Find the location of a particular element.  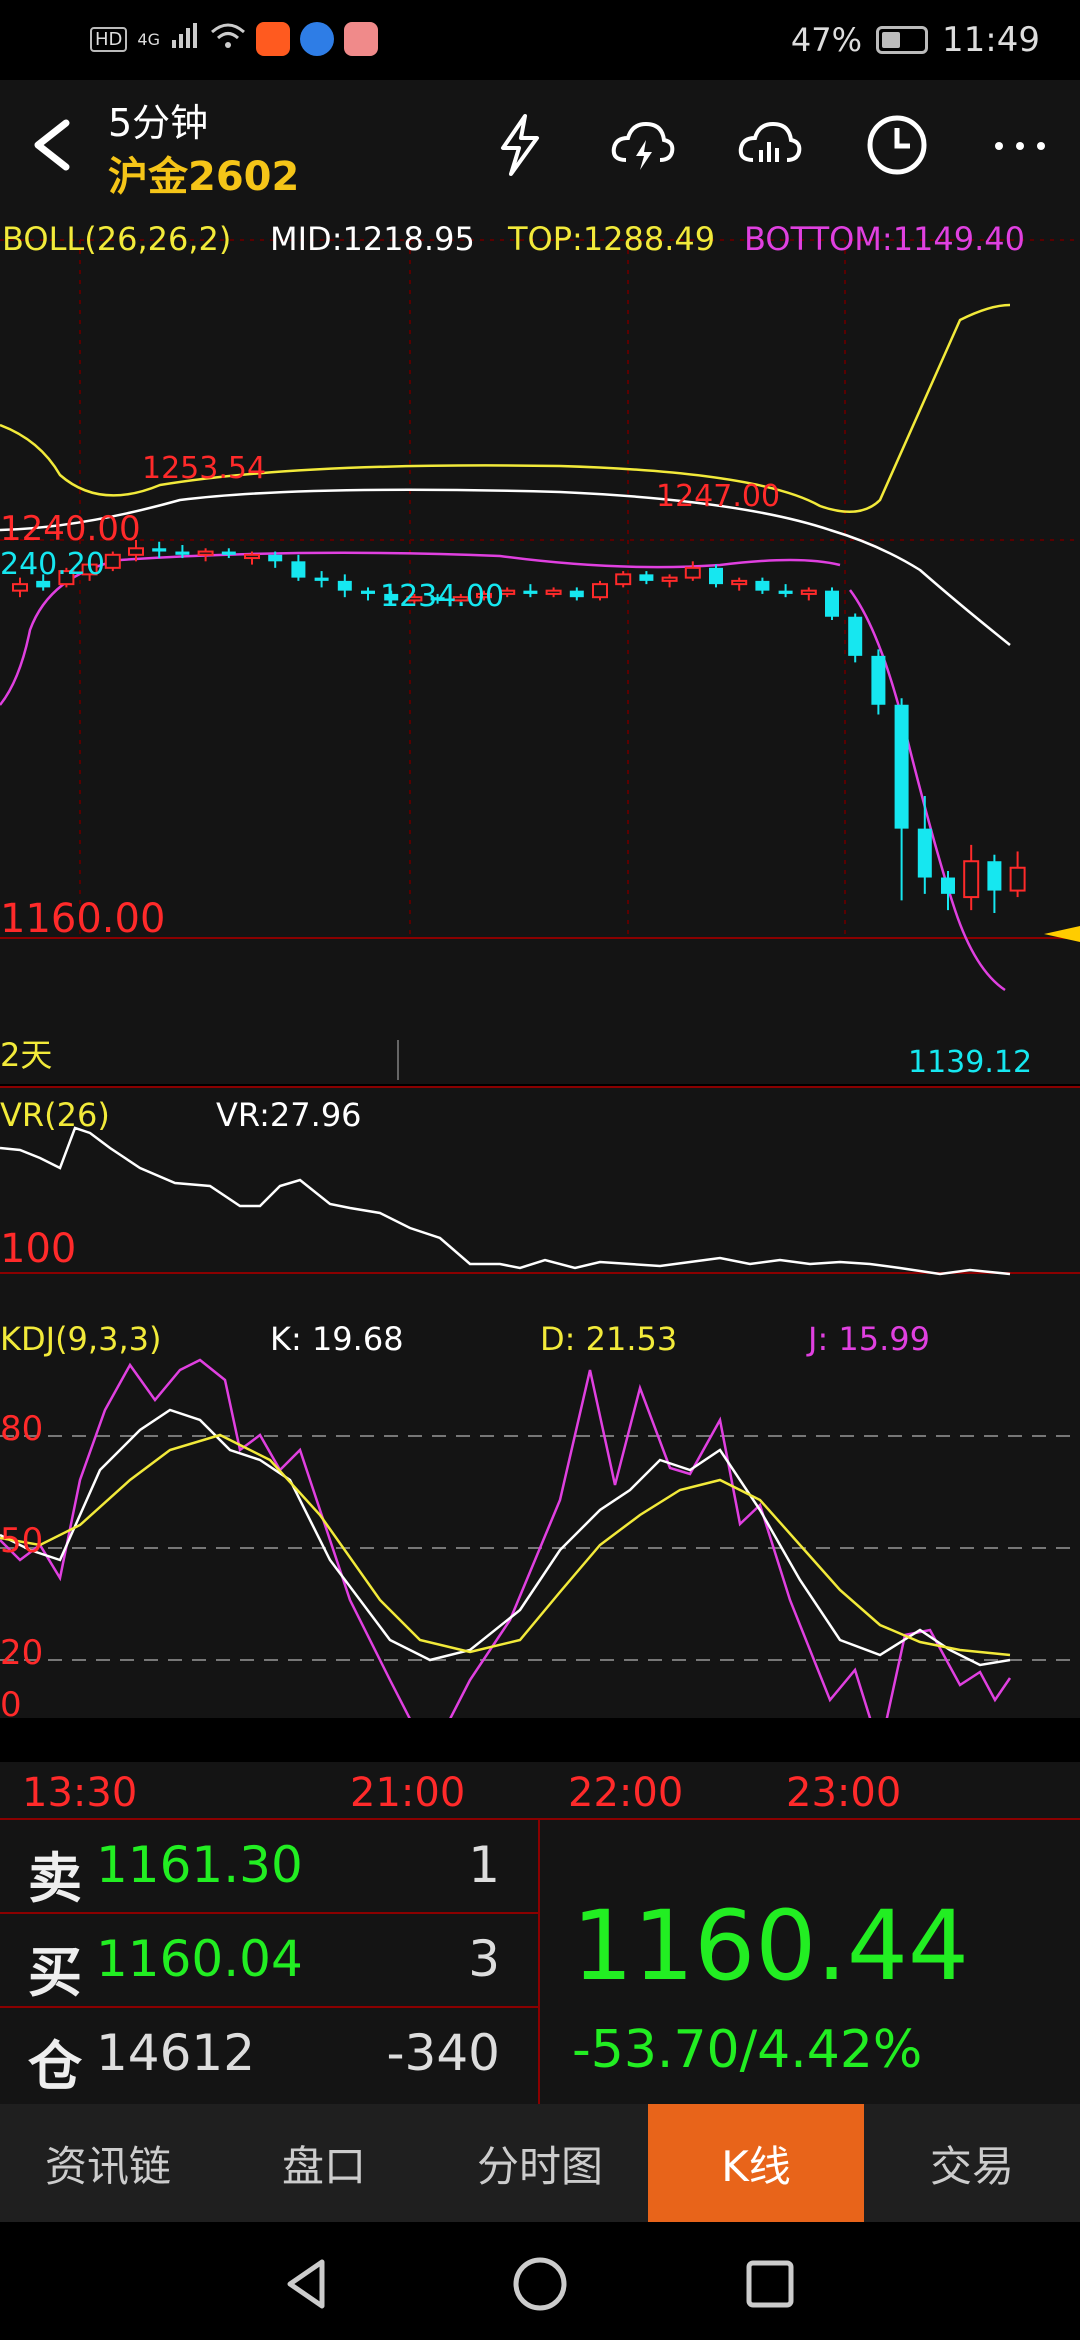

period-selector: 5分钟 is located at coordinates (158, 119).